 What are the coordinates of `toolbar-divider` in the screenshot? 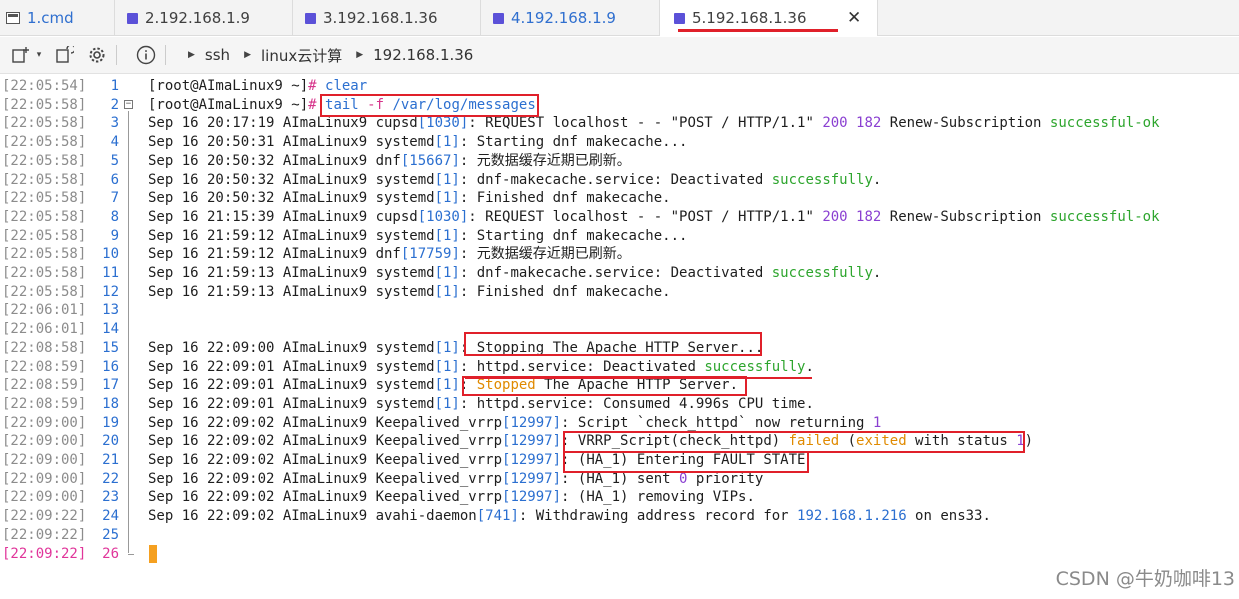 It's located at (116, 55).